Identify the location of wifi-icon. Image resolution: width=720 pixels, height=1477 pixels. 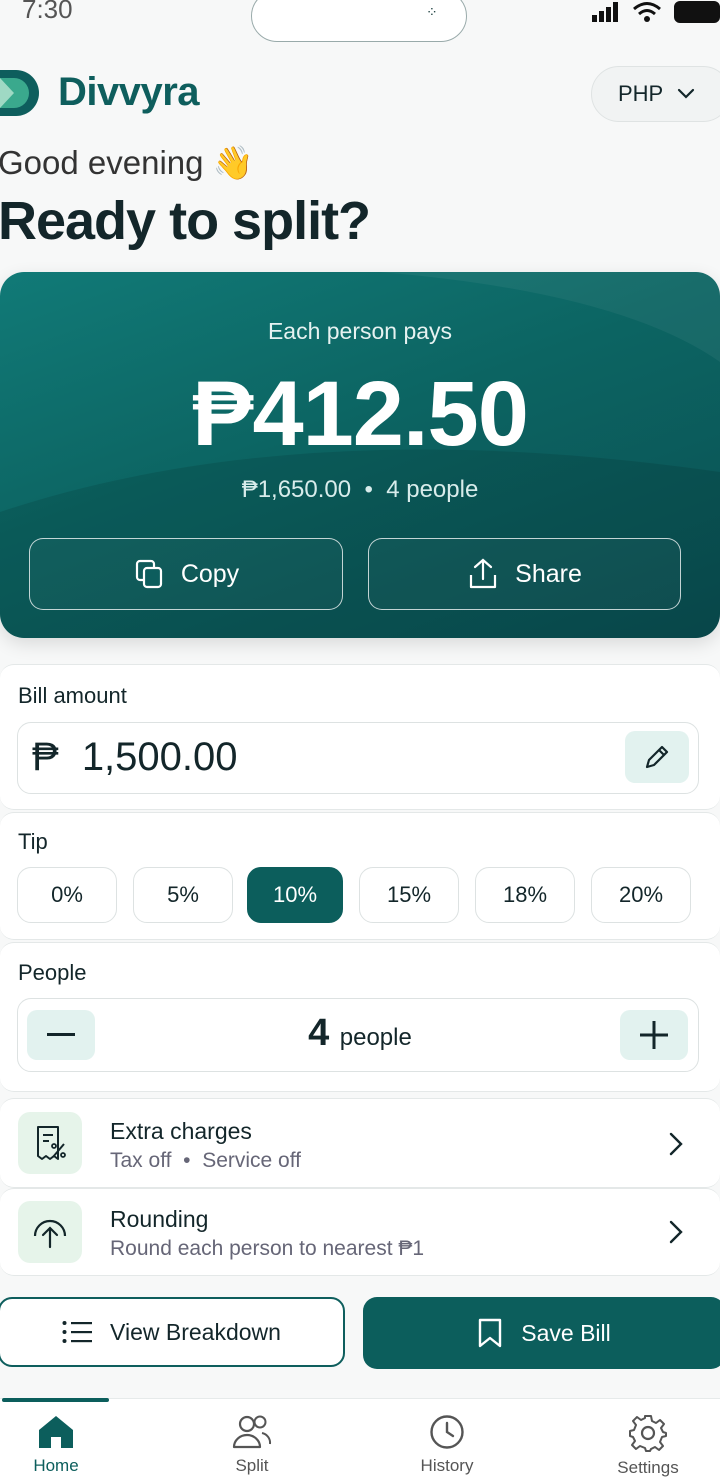
(647, 12).